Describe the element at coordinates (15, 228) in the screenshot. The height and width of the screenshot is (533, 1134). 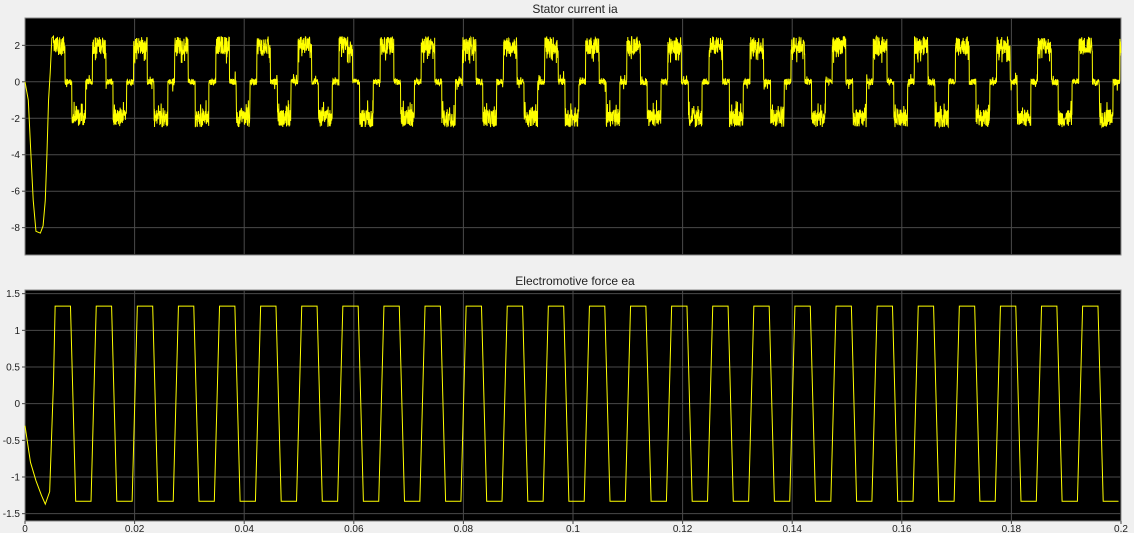
I see `y-tick-label: -8` at that location.